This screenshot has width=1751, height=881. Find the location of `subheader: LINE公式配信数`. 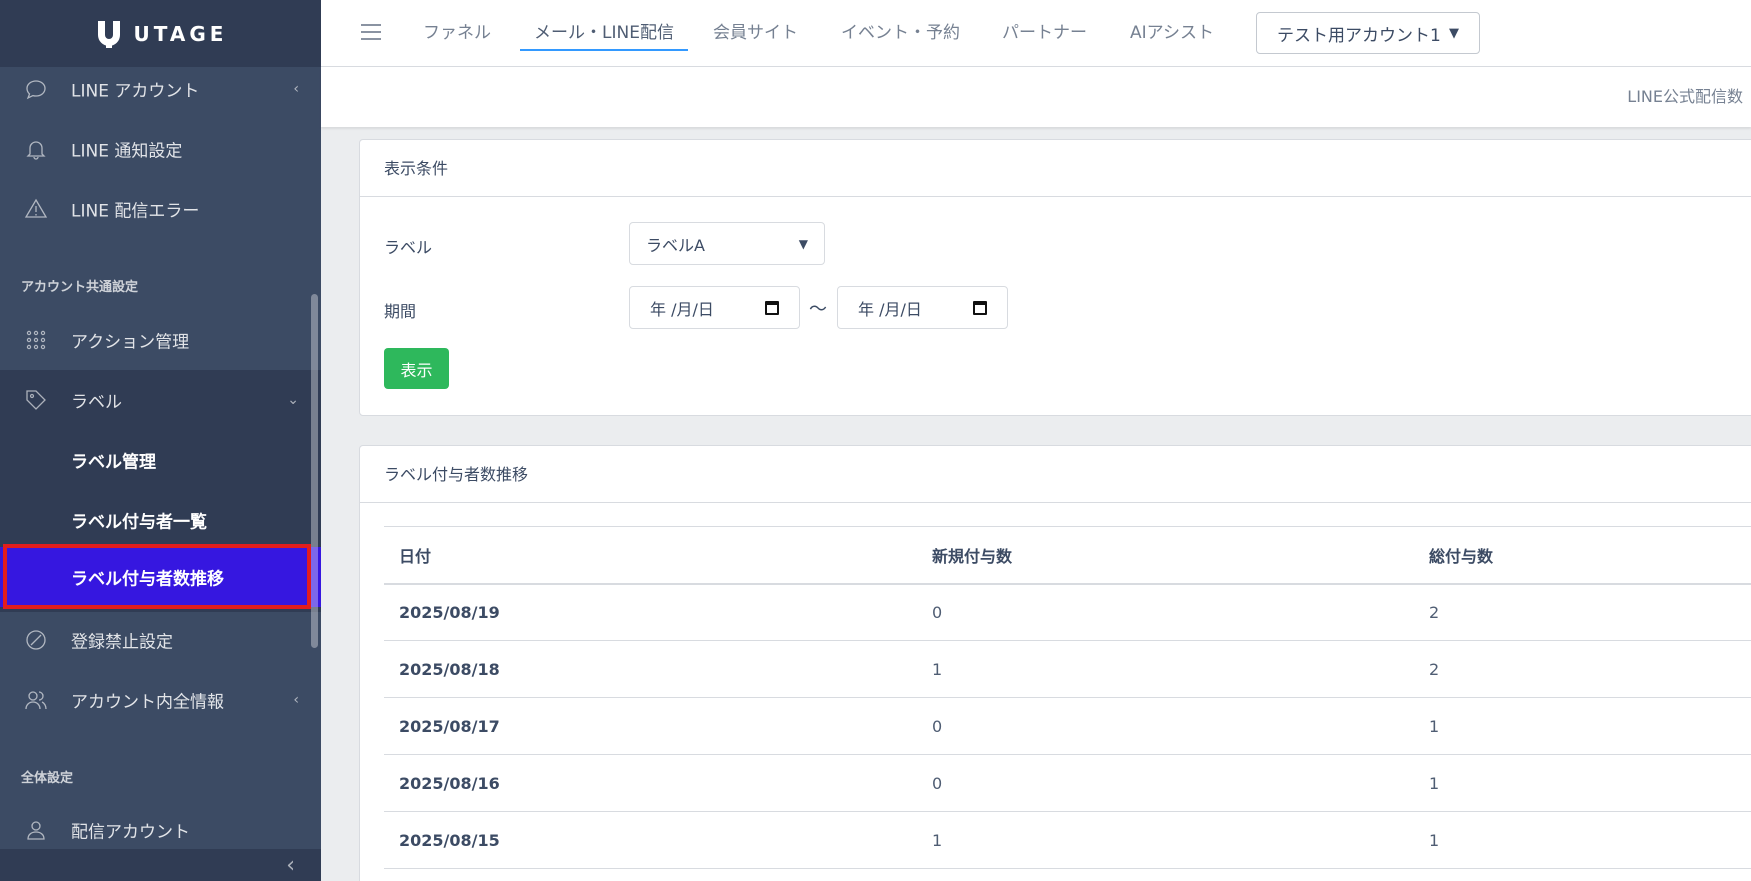

subheader: LINE公式配信数 is located at coordinates (1036, 97).